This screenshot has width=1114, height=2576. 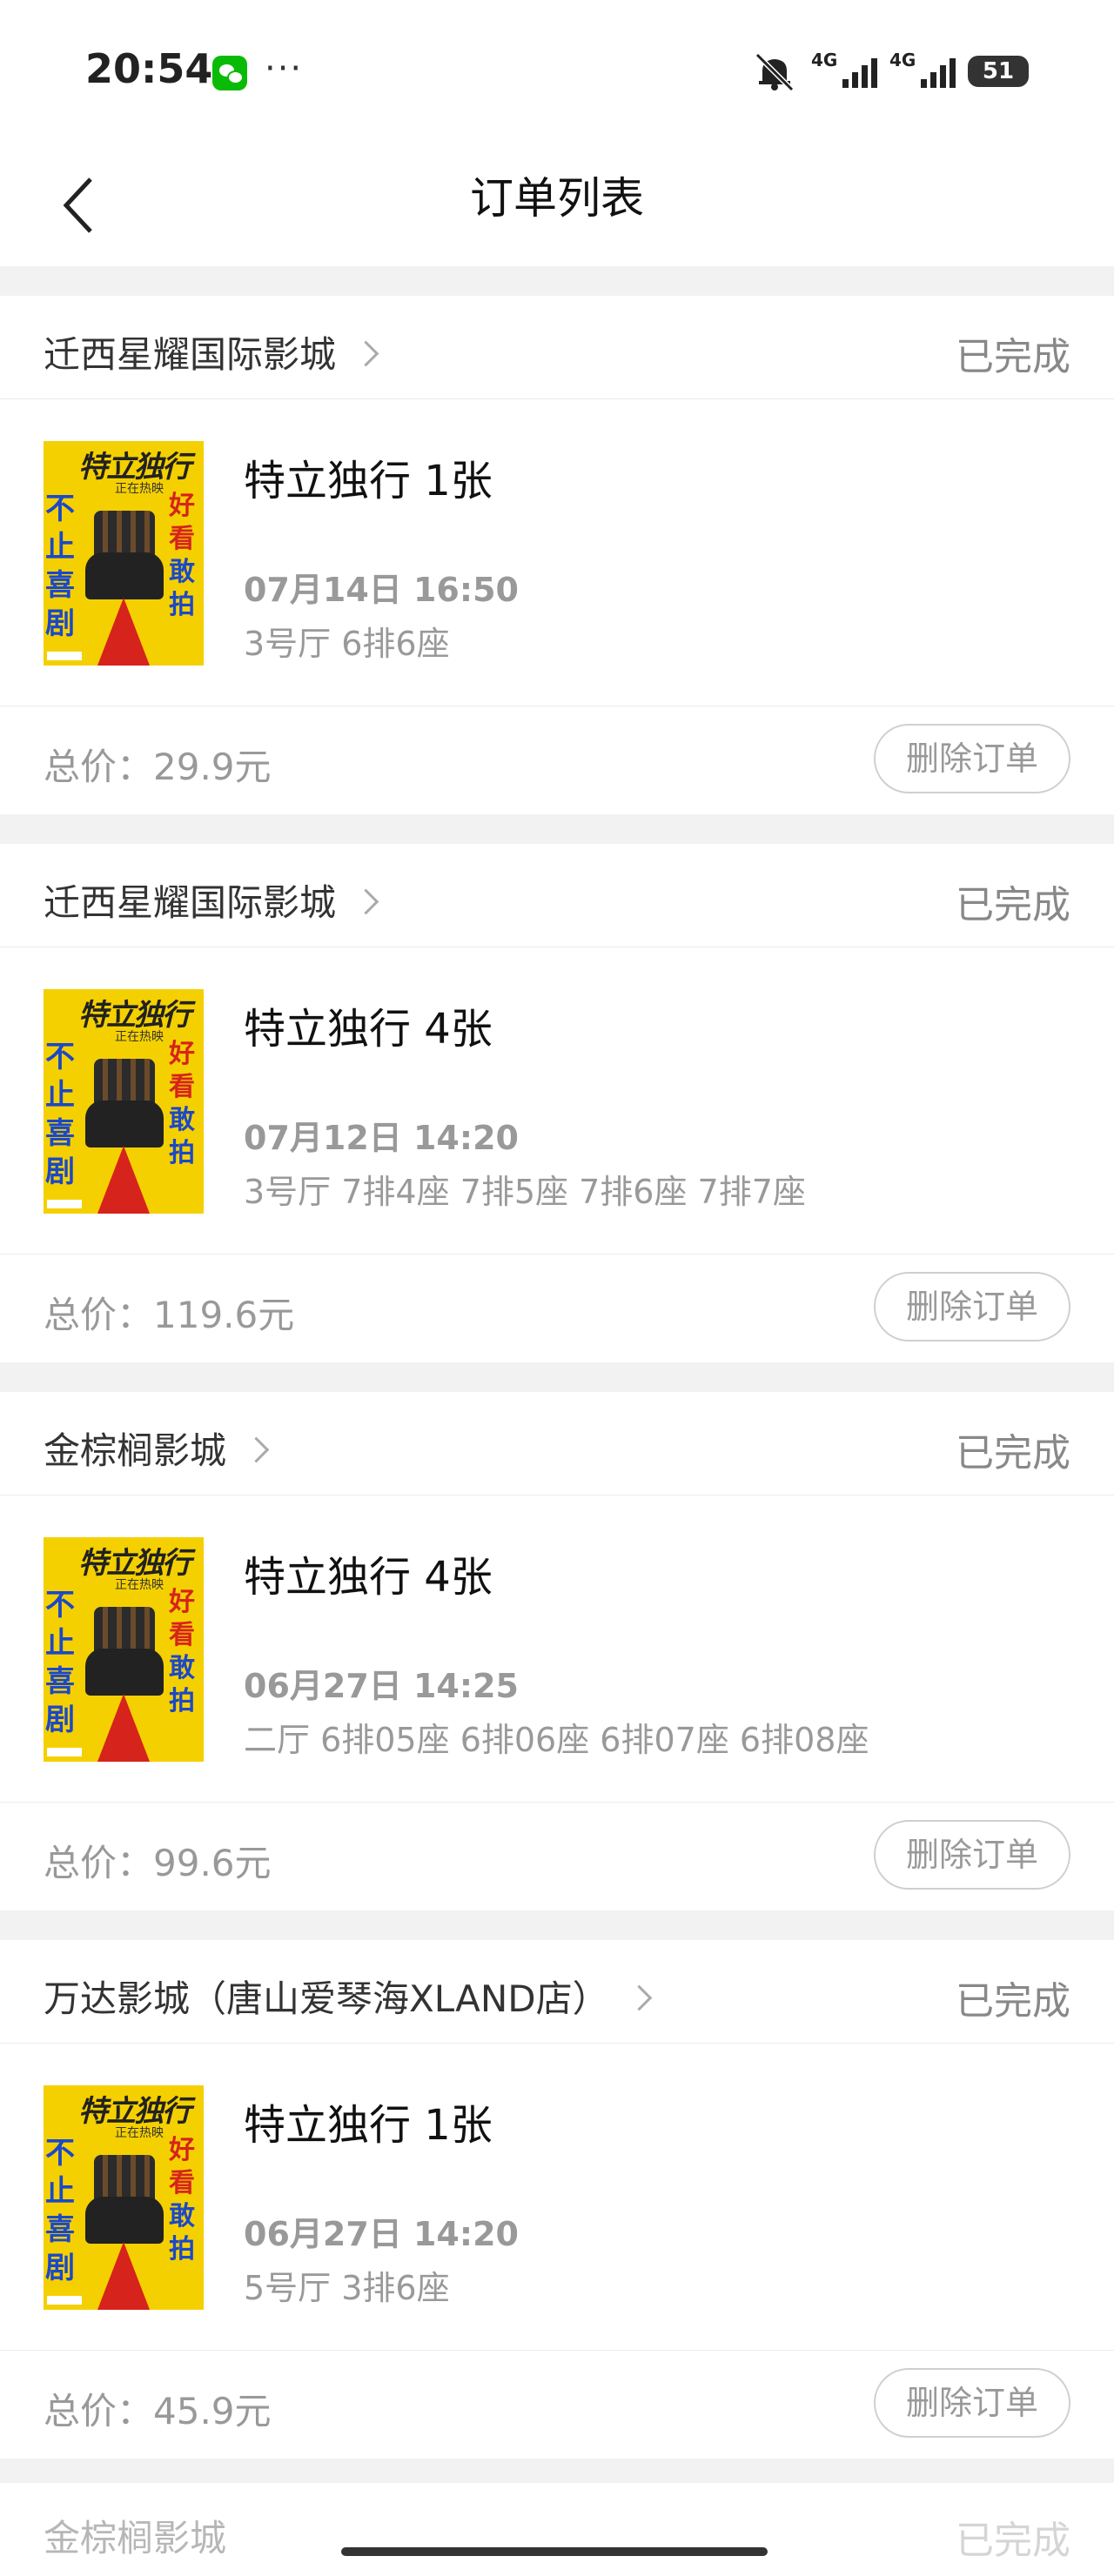 I want to click on seat-info: 二厅 6排05座 6排06座 6排07座 6排08座, so click(x=556, y=1740).